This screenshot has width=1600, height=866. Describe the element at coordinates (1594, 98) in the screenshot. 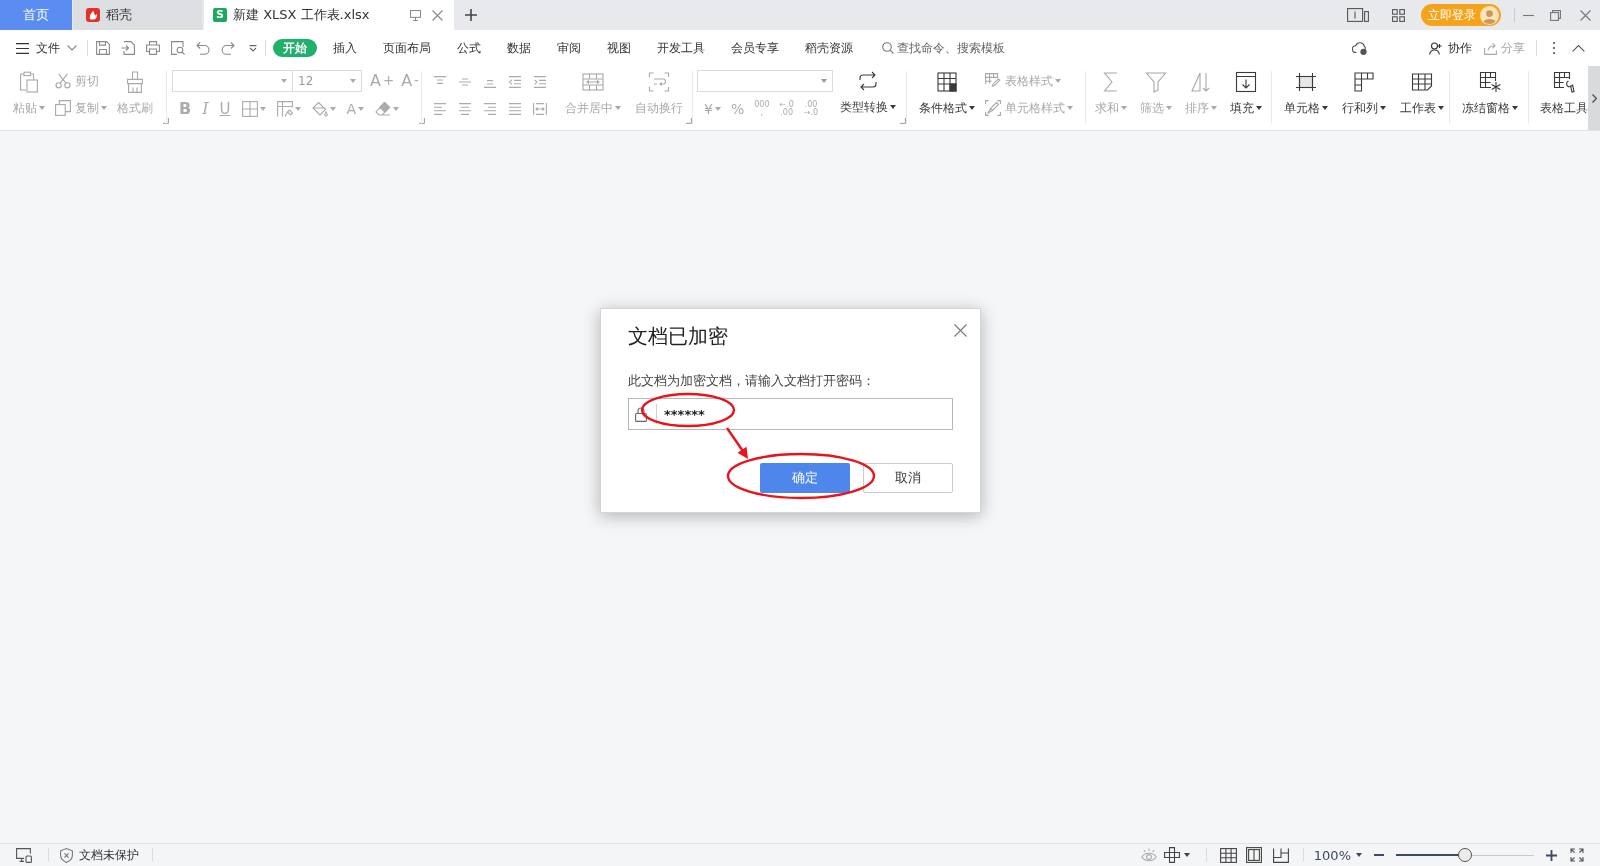

I see `scroll-right-button` at that location.